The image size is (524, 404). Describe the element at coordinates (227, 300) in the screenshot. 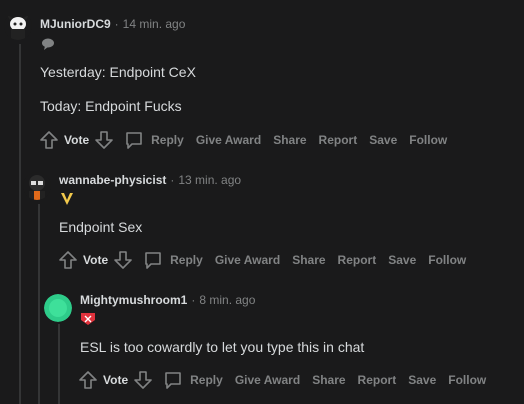

I see `timestamp: 8 min. ago` at that location.